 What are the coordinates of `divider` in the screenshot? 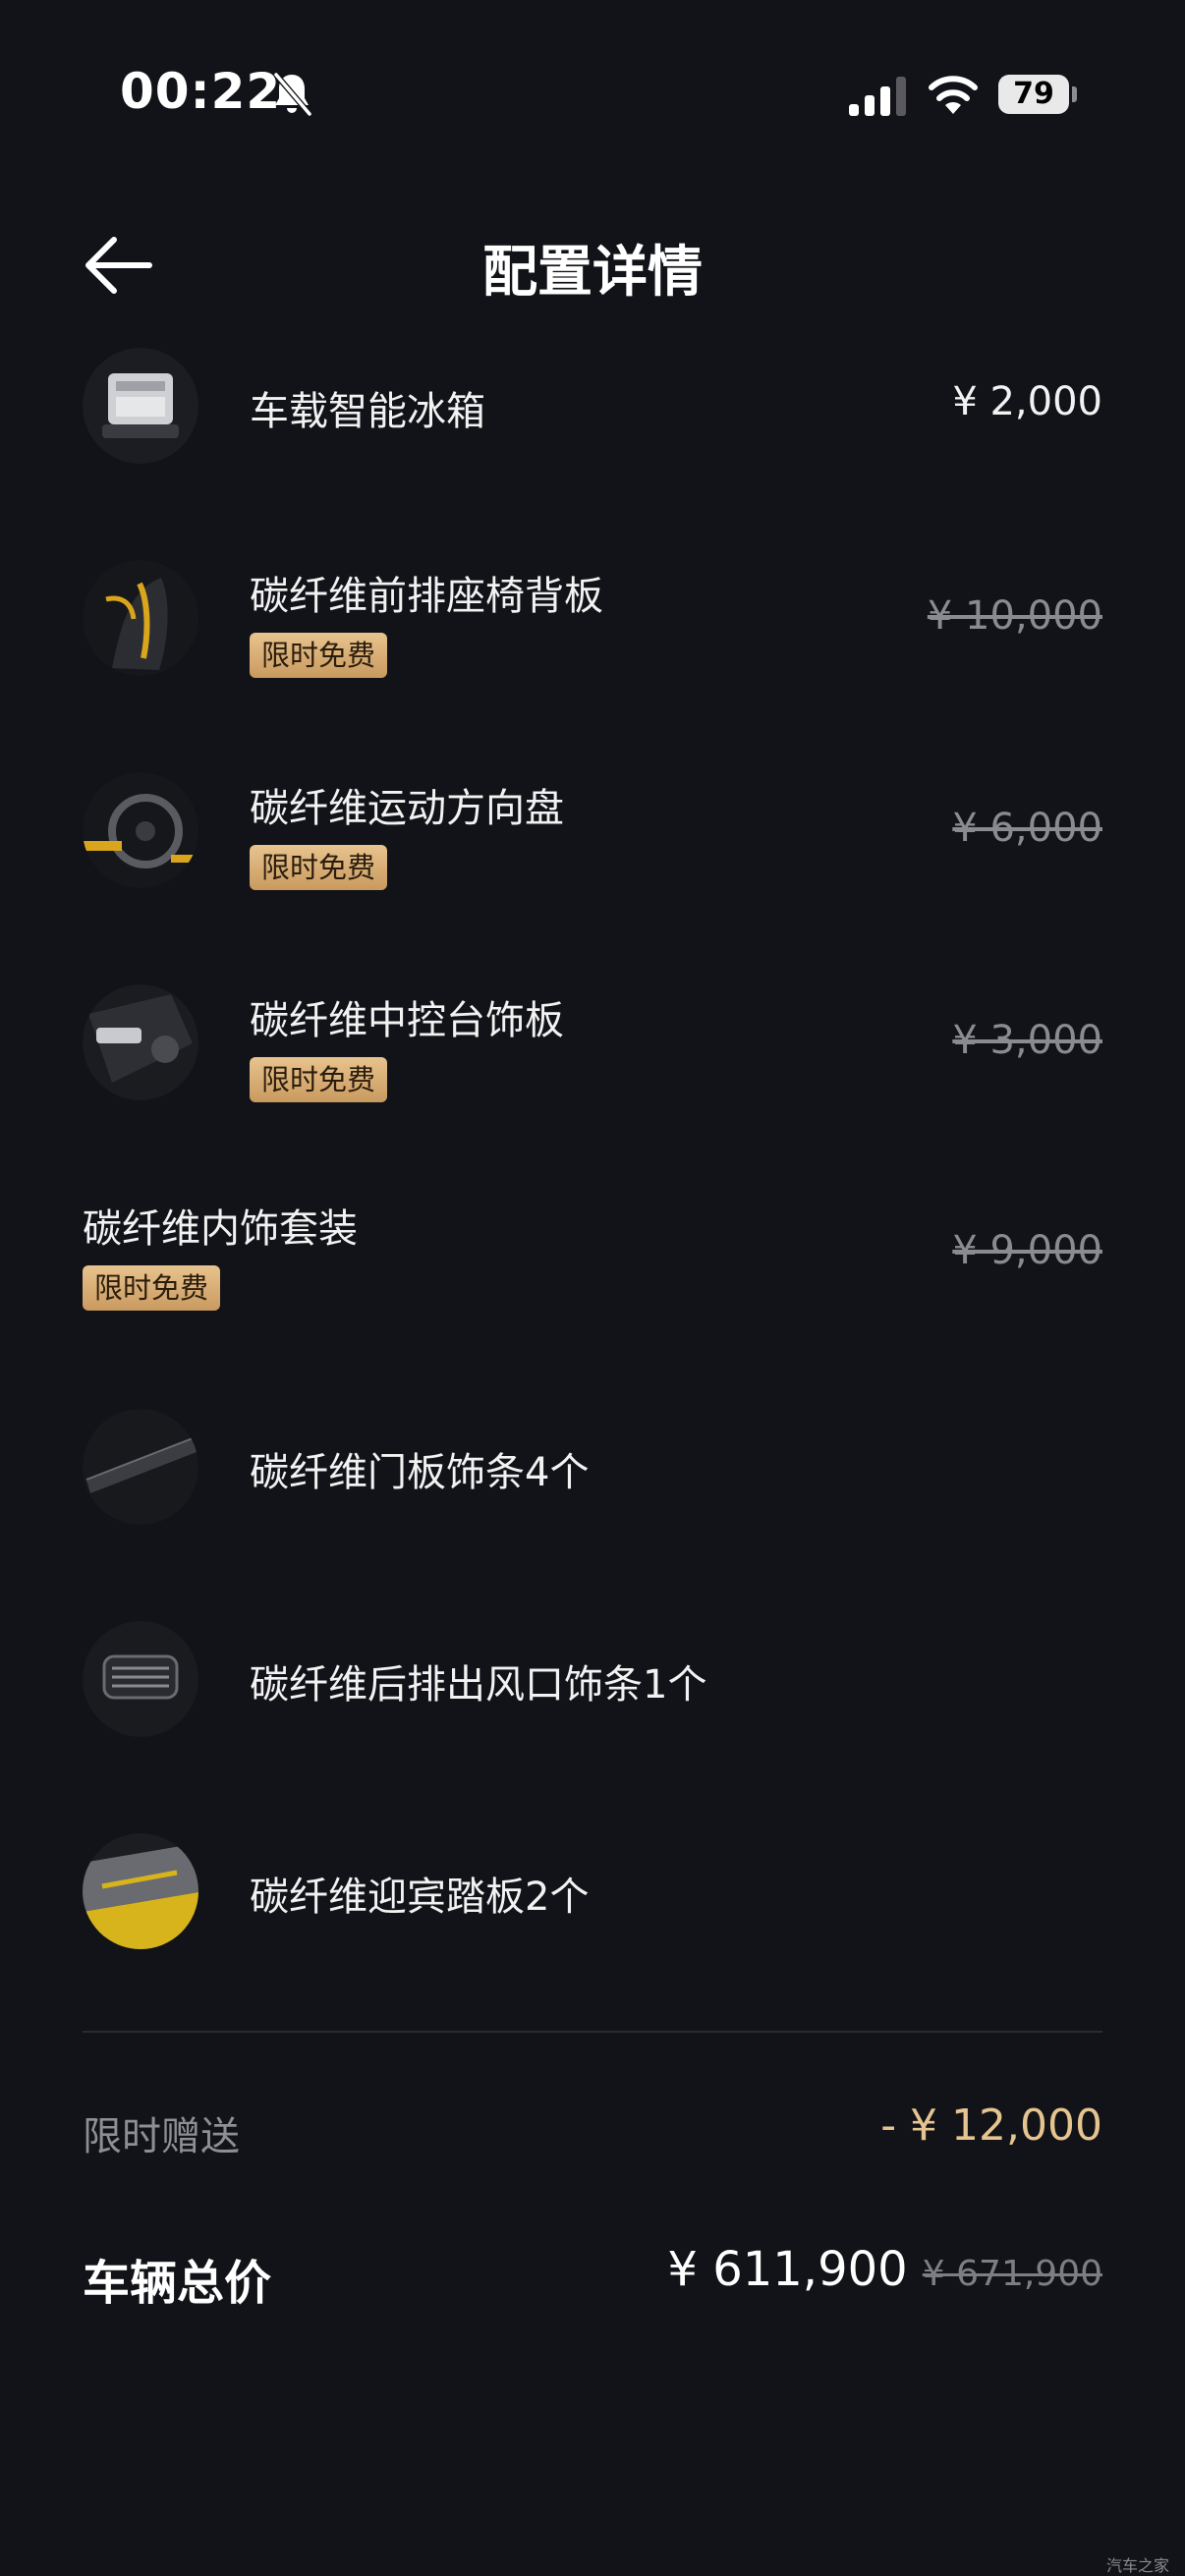 It's located at (592, 2032).